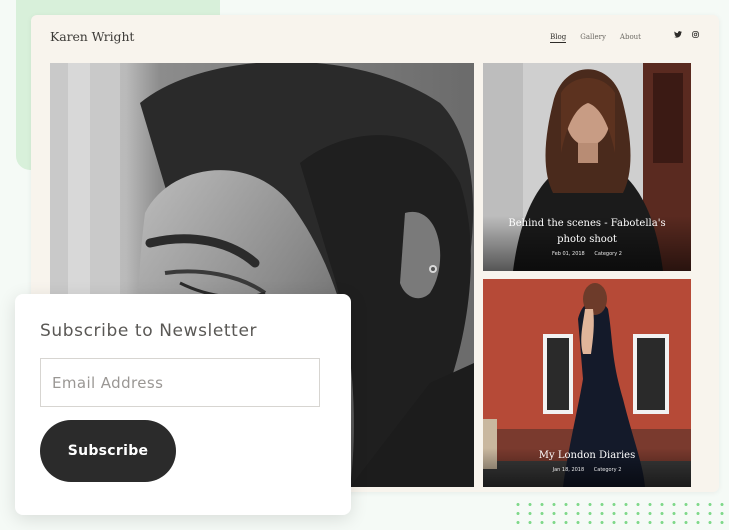 This screenshot has height=530, width=729. Describe the element at coordinates (108, 451) in the screenshot. I see `subscribe-button: Subscribe` at that location.